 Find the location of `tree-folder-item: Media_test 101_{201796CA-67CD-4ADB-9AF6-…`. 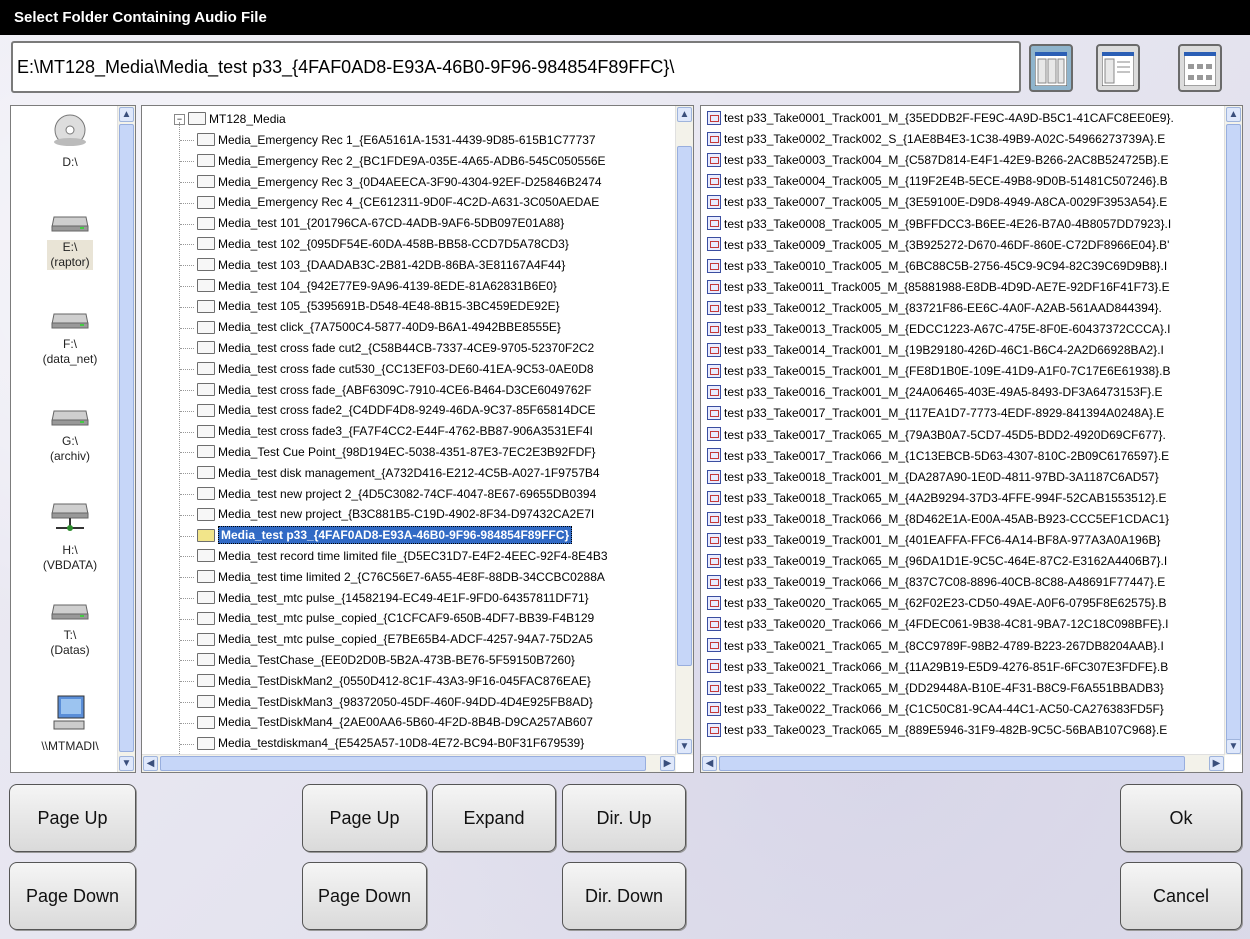

tree-folder-item: Media_test 101_{201796CA-67CD-4ADB-9AF6-… is located at coordinates (372, 223).